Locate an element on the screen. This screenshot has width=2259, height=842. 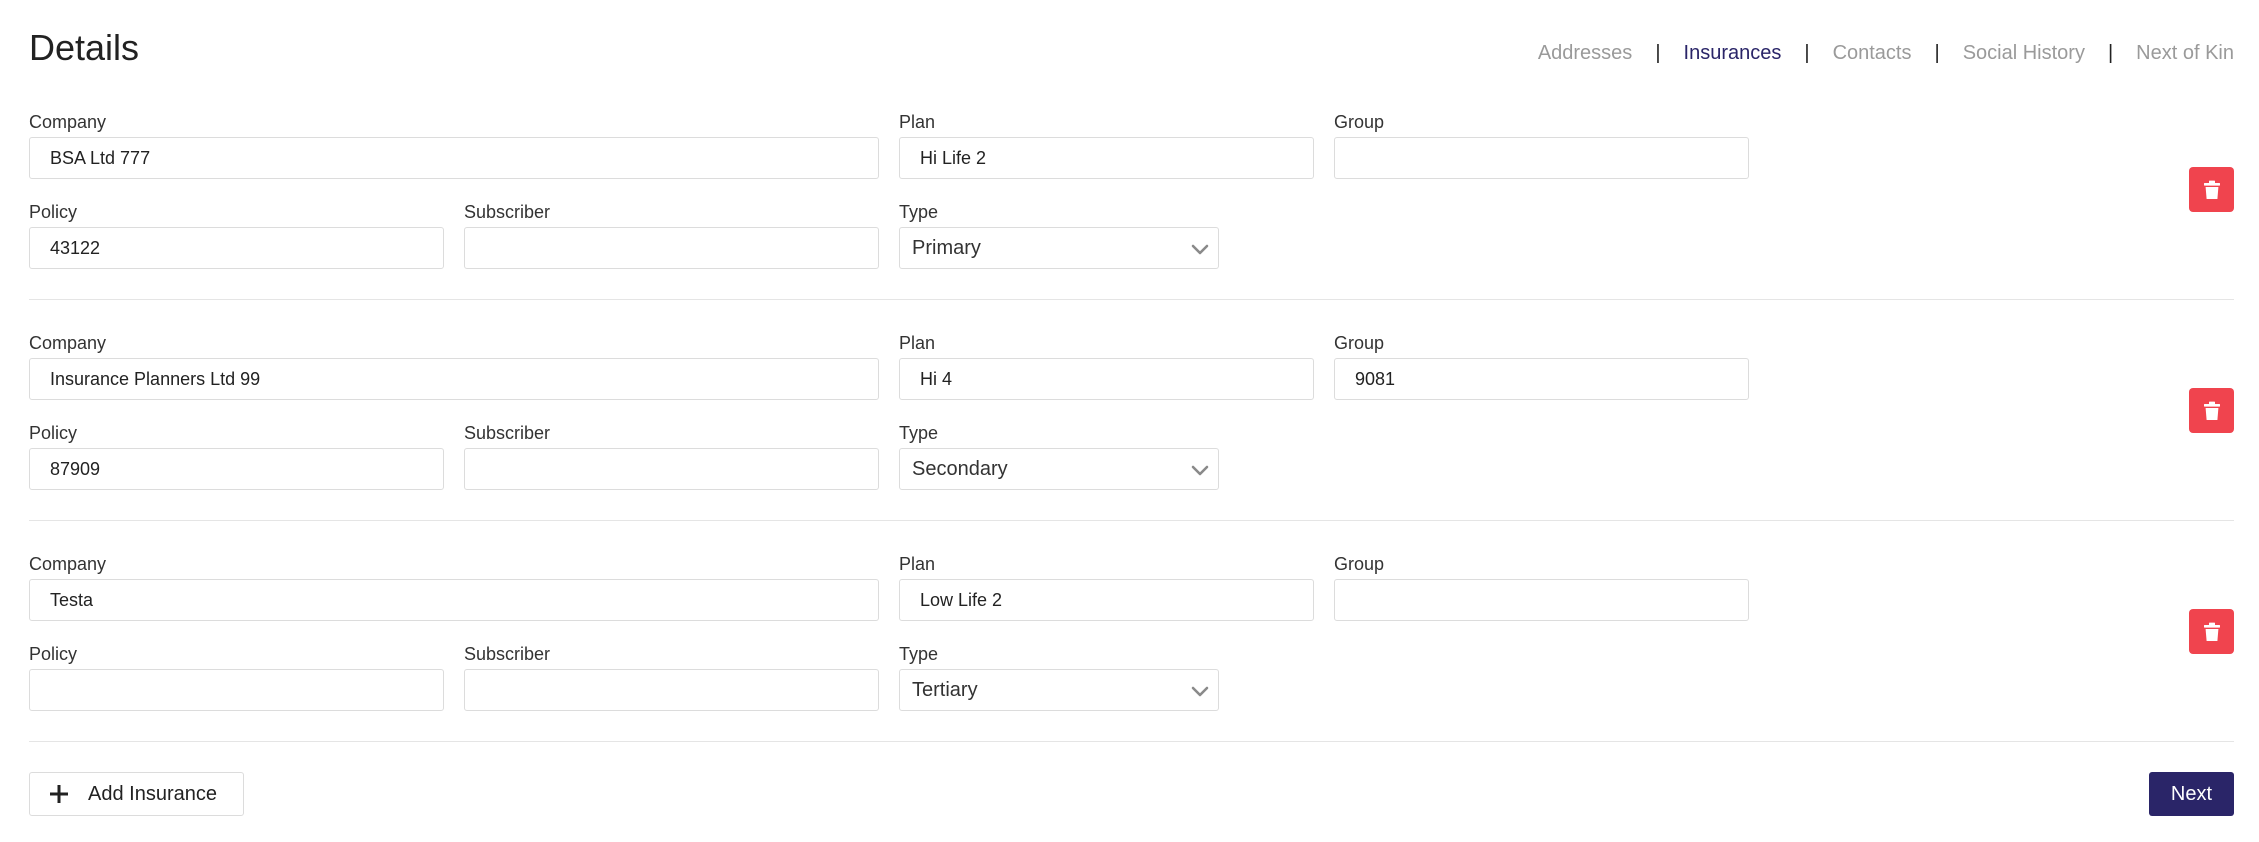
policy-input is located at coordinates (236, 690).